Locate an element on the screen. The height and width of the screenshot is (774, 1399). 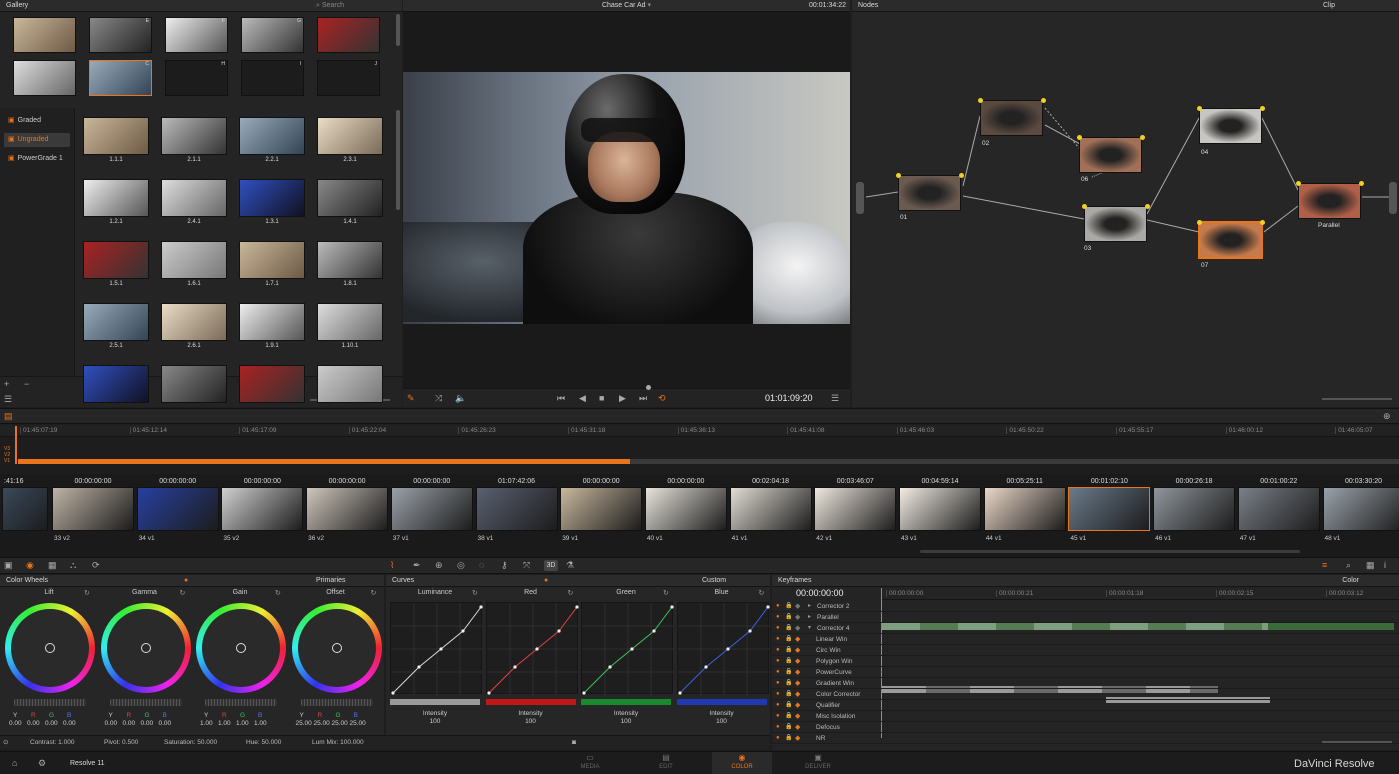
sizing-icon: ⤧ is located at coordinates (526, 565).